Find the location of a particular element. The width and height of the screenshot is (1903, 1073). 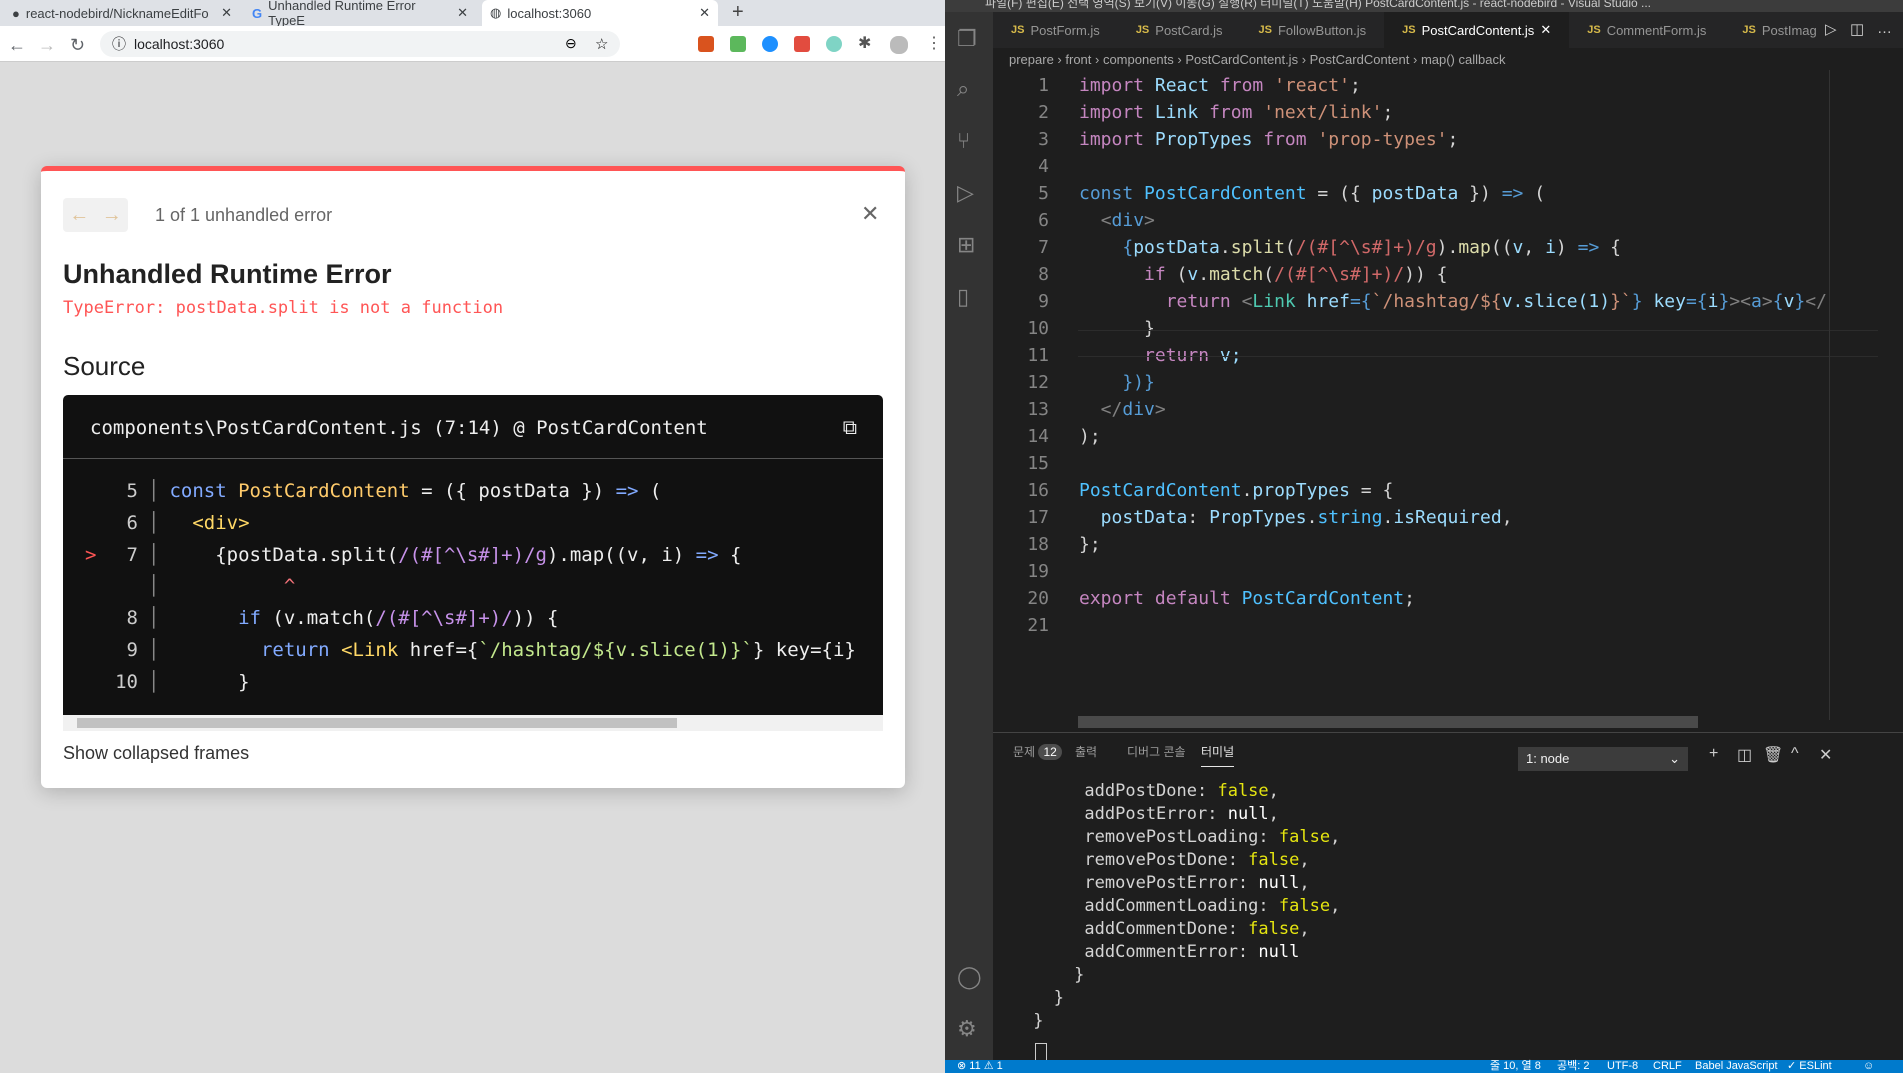

panel-tab-terminal: 터미널 is located at coordinates (1218, 755).